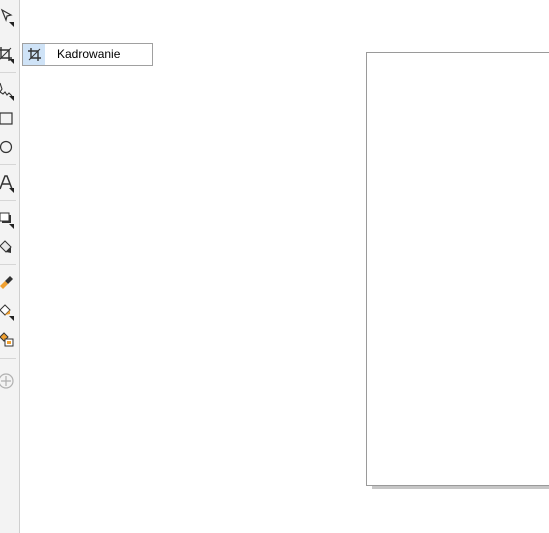 The height and width of the screenshot is (533, 549). I want to click on shape-tool, so click(8, 17).